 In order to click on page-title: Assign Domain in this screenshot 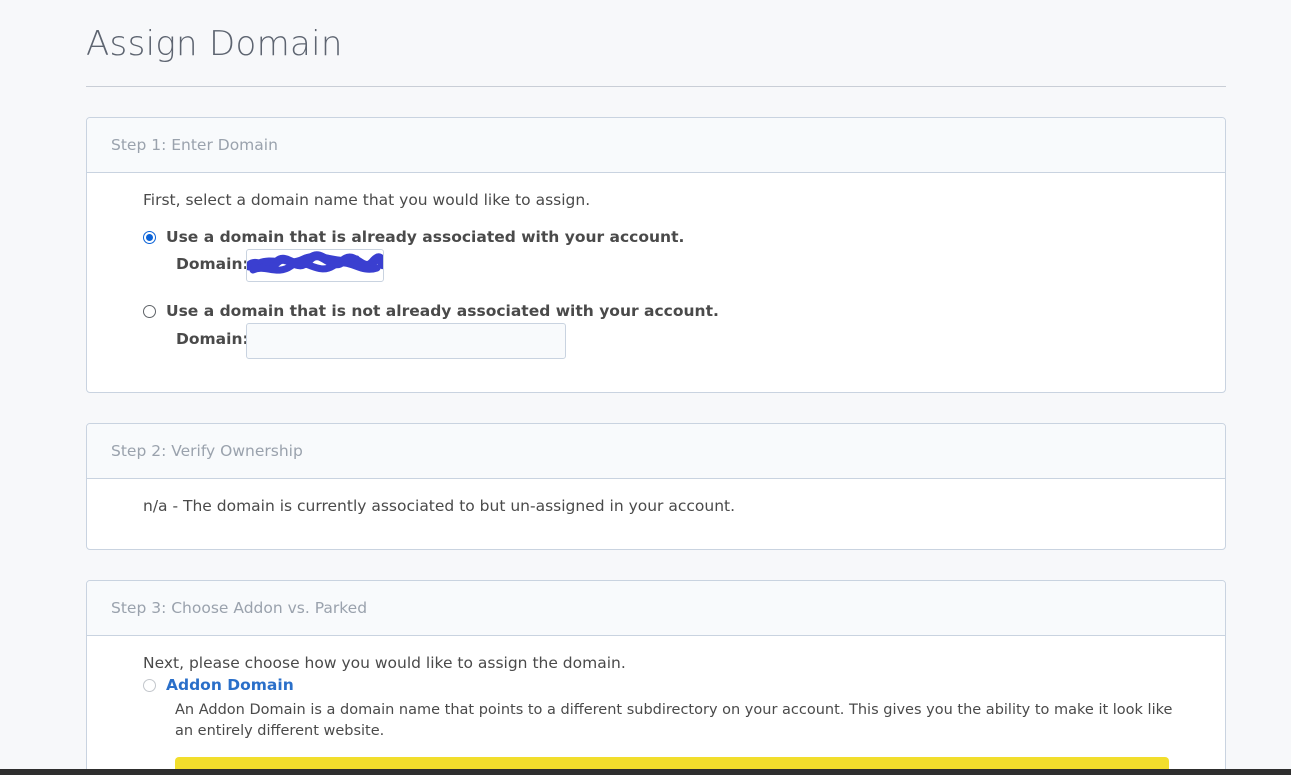, I will do `click(214, 44)`.